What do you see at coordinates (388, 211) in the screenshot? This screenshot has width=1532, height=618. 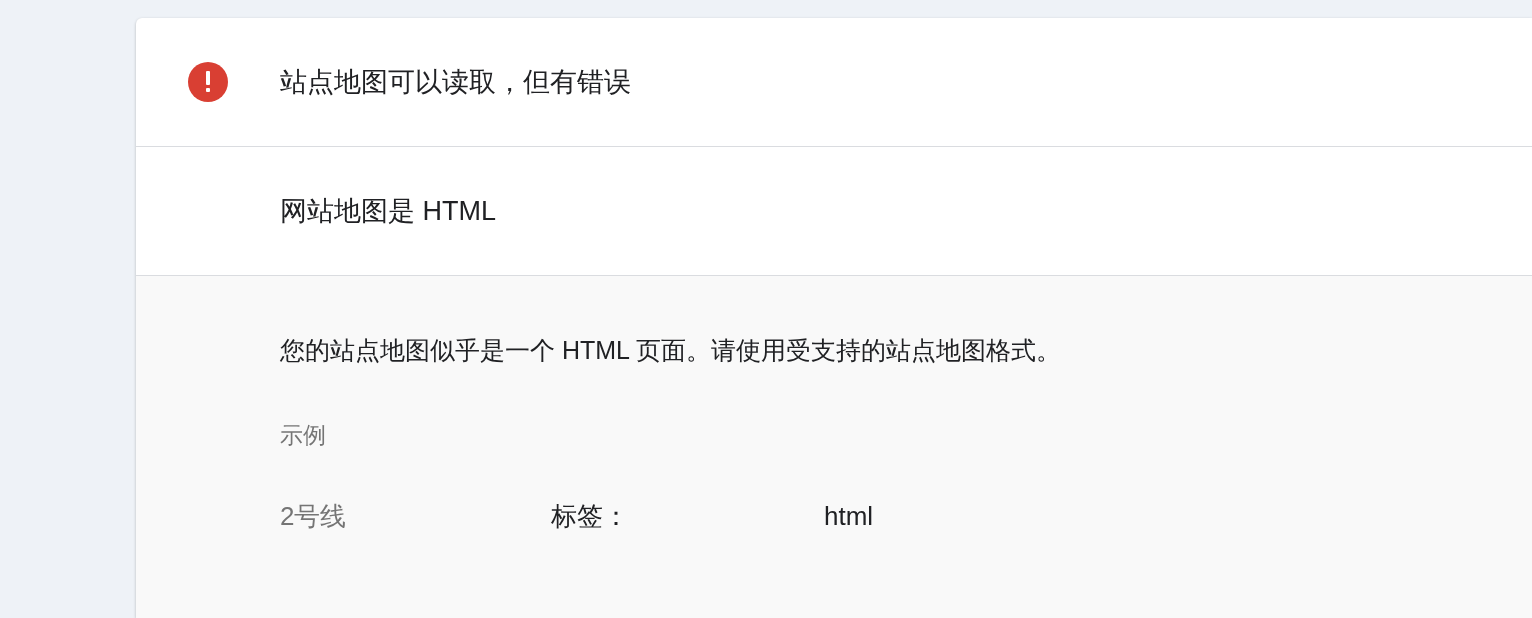 I see `issue-title: 网站地图是 HTML` at bounding box center [388, 211].